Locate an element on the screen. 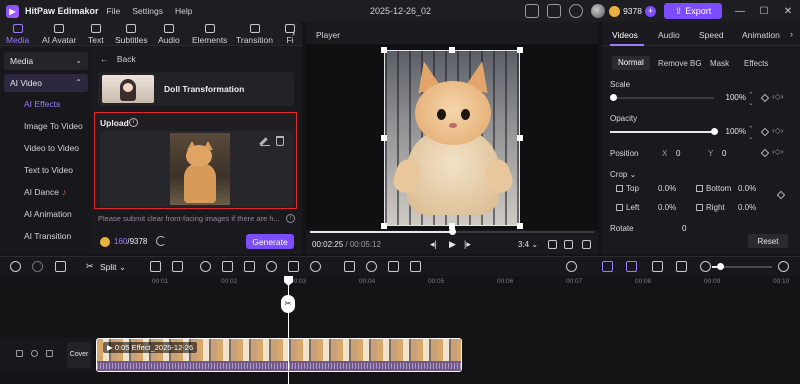 The height and width of the screenshot is (384, 800). split-at-playhead-button: ✂ is located at coordinates (288, 304).